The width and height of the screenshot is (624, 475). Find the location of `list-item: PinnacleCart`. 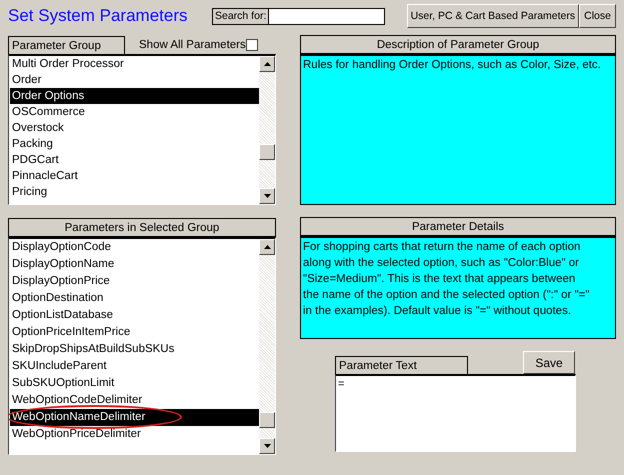

list-item: PinnacleCart is located at coordinates (134, 176).